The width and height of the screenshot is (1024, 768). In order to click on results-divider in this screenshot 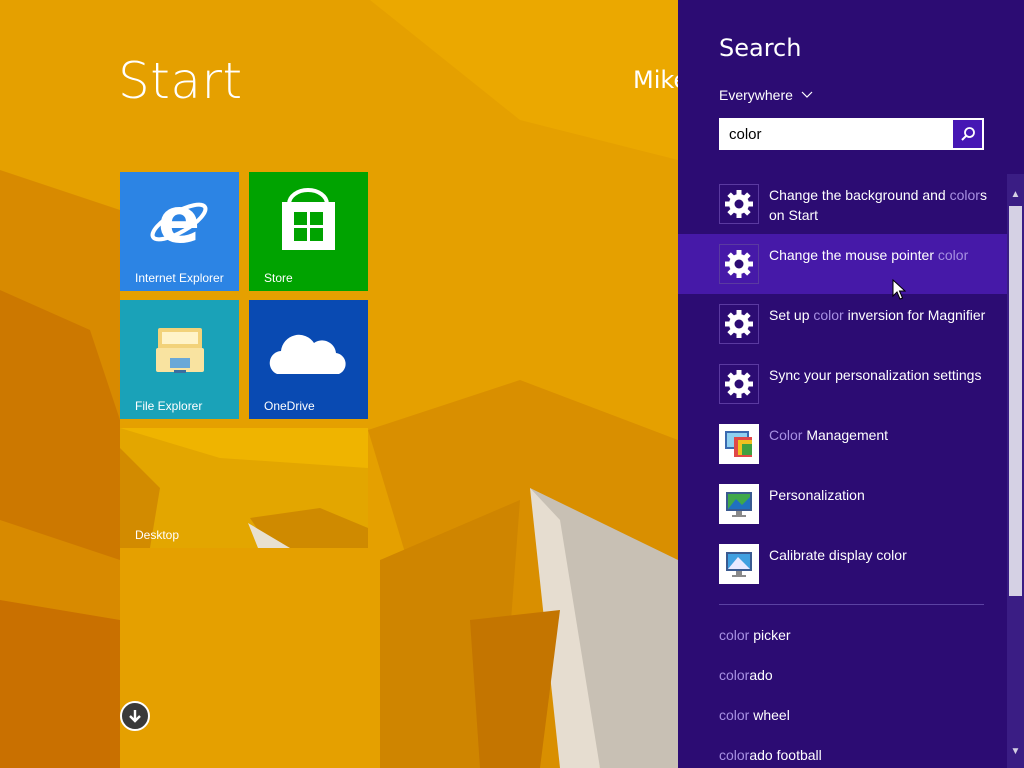, I will do `click(851, 604)`.